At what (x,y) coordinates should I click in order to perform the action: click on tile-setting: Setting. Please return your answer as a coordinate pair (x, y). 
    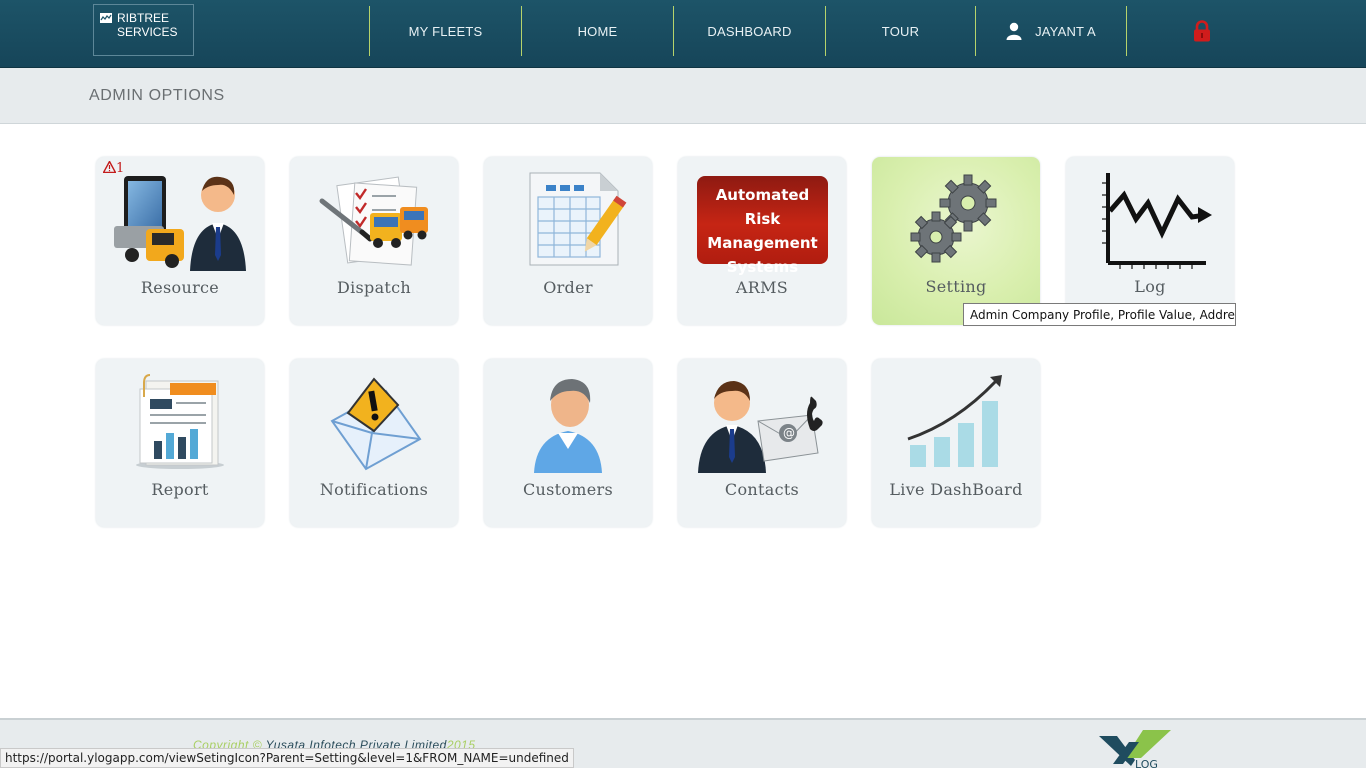
    Looking at the image, I should click on (956, 241).